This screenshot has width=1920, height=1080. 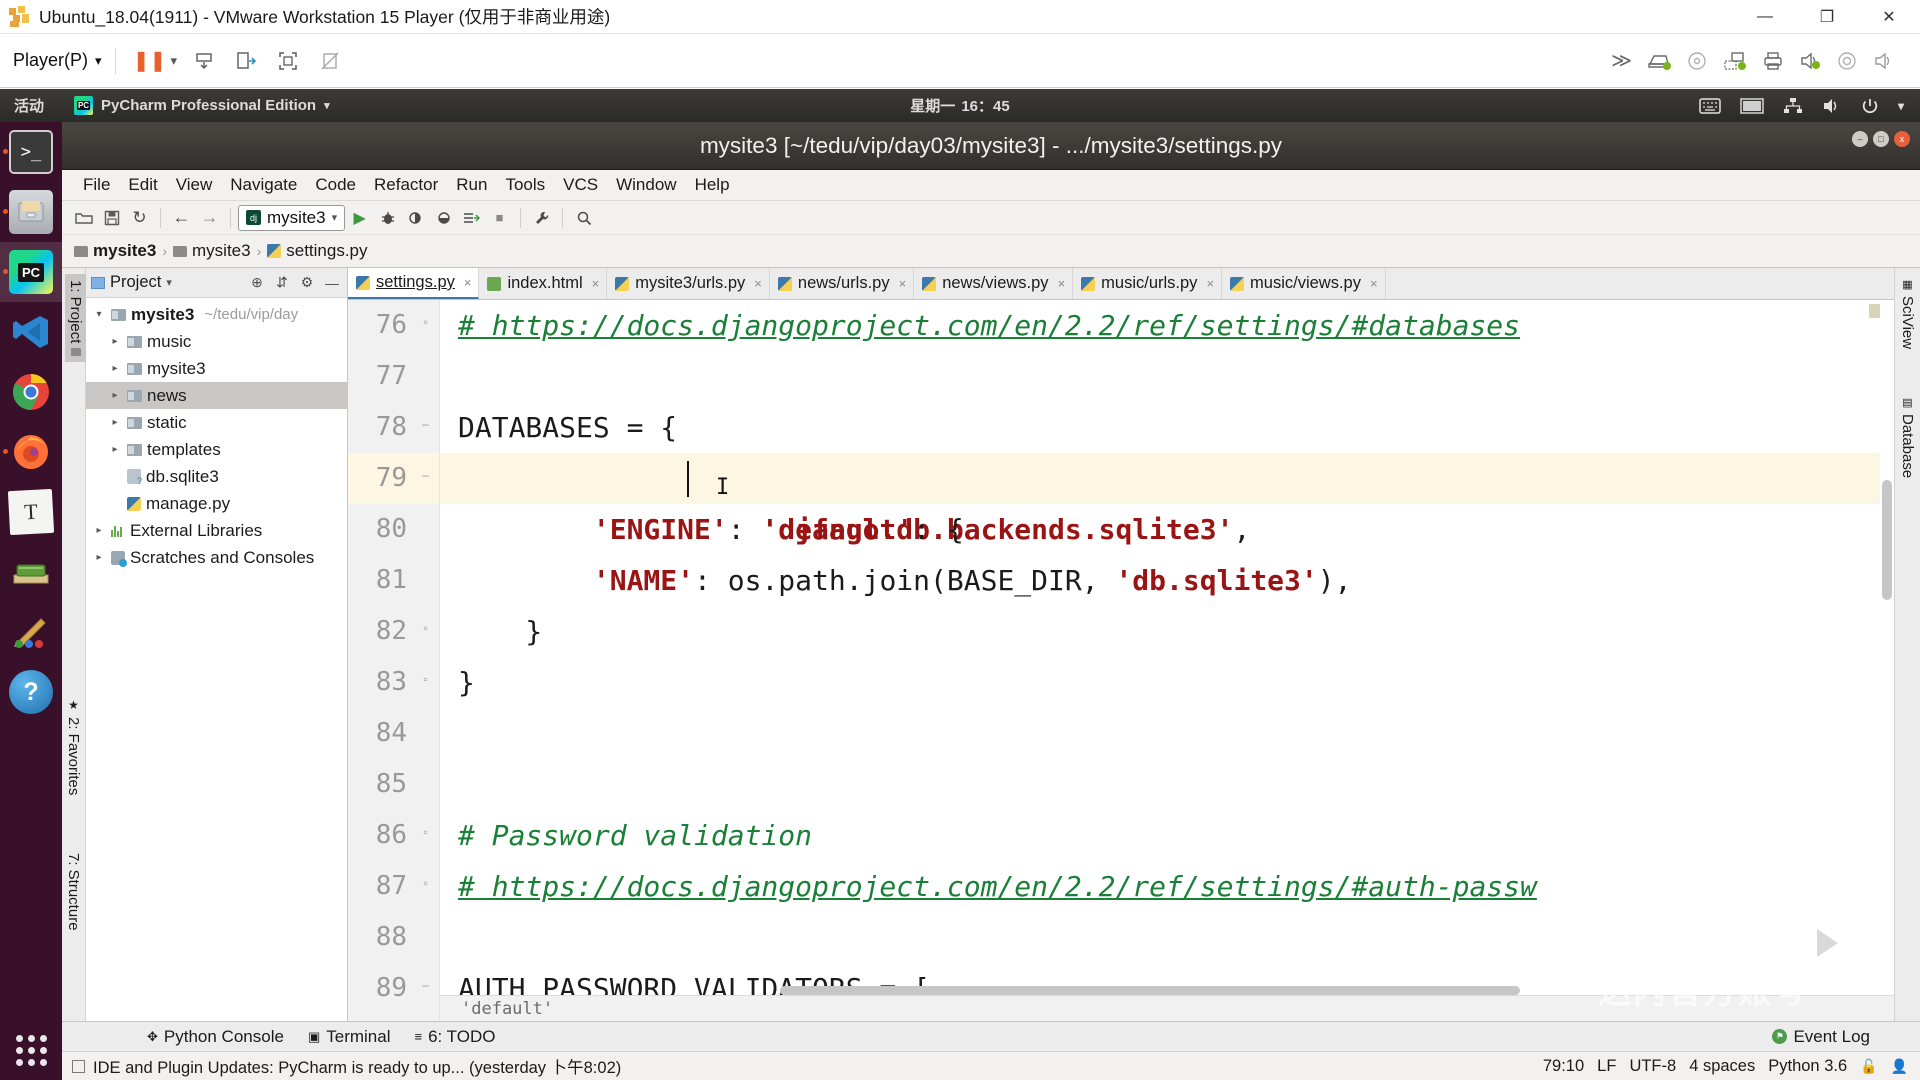 I want to click on hector-icon: 👤, so click(x=1899, y=1066).